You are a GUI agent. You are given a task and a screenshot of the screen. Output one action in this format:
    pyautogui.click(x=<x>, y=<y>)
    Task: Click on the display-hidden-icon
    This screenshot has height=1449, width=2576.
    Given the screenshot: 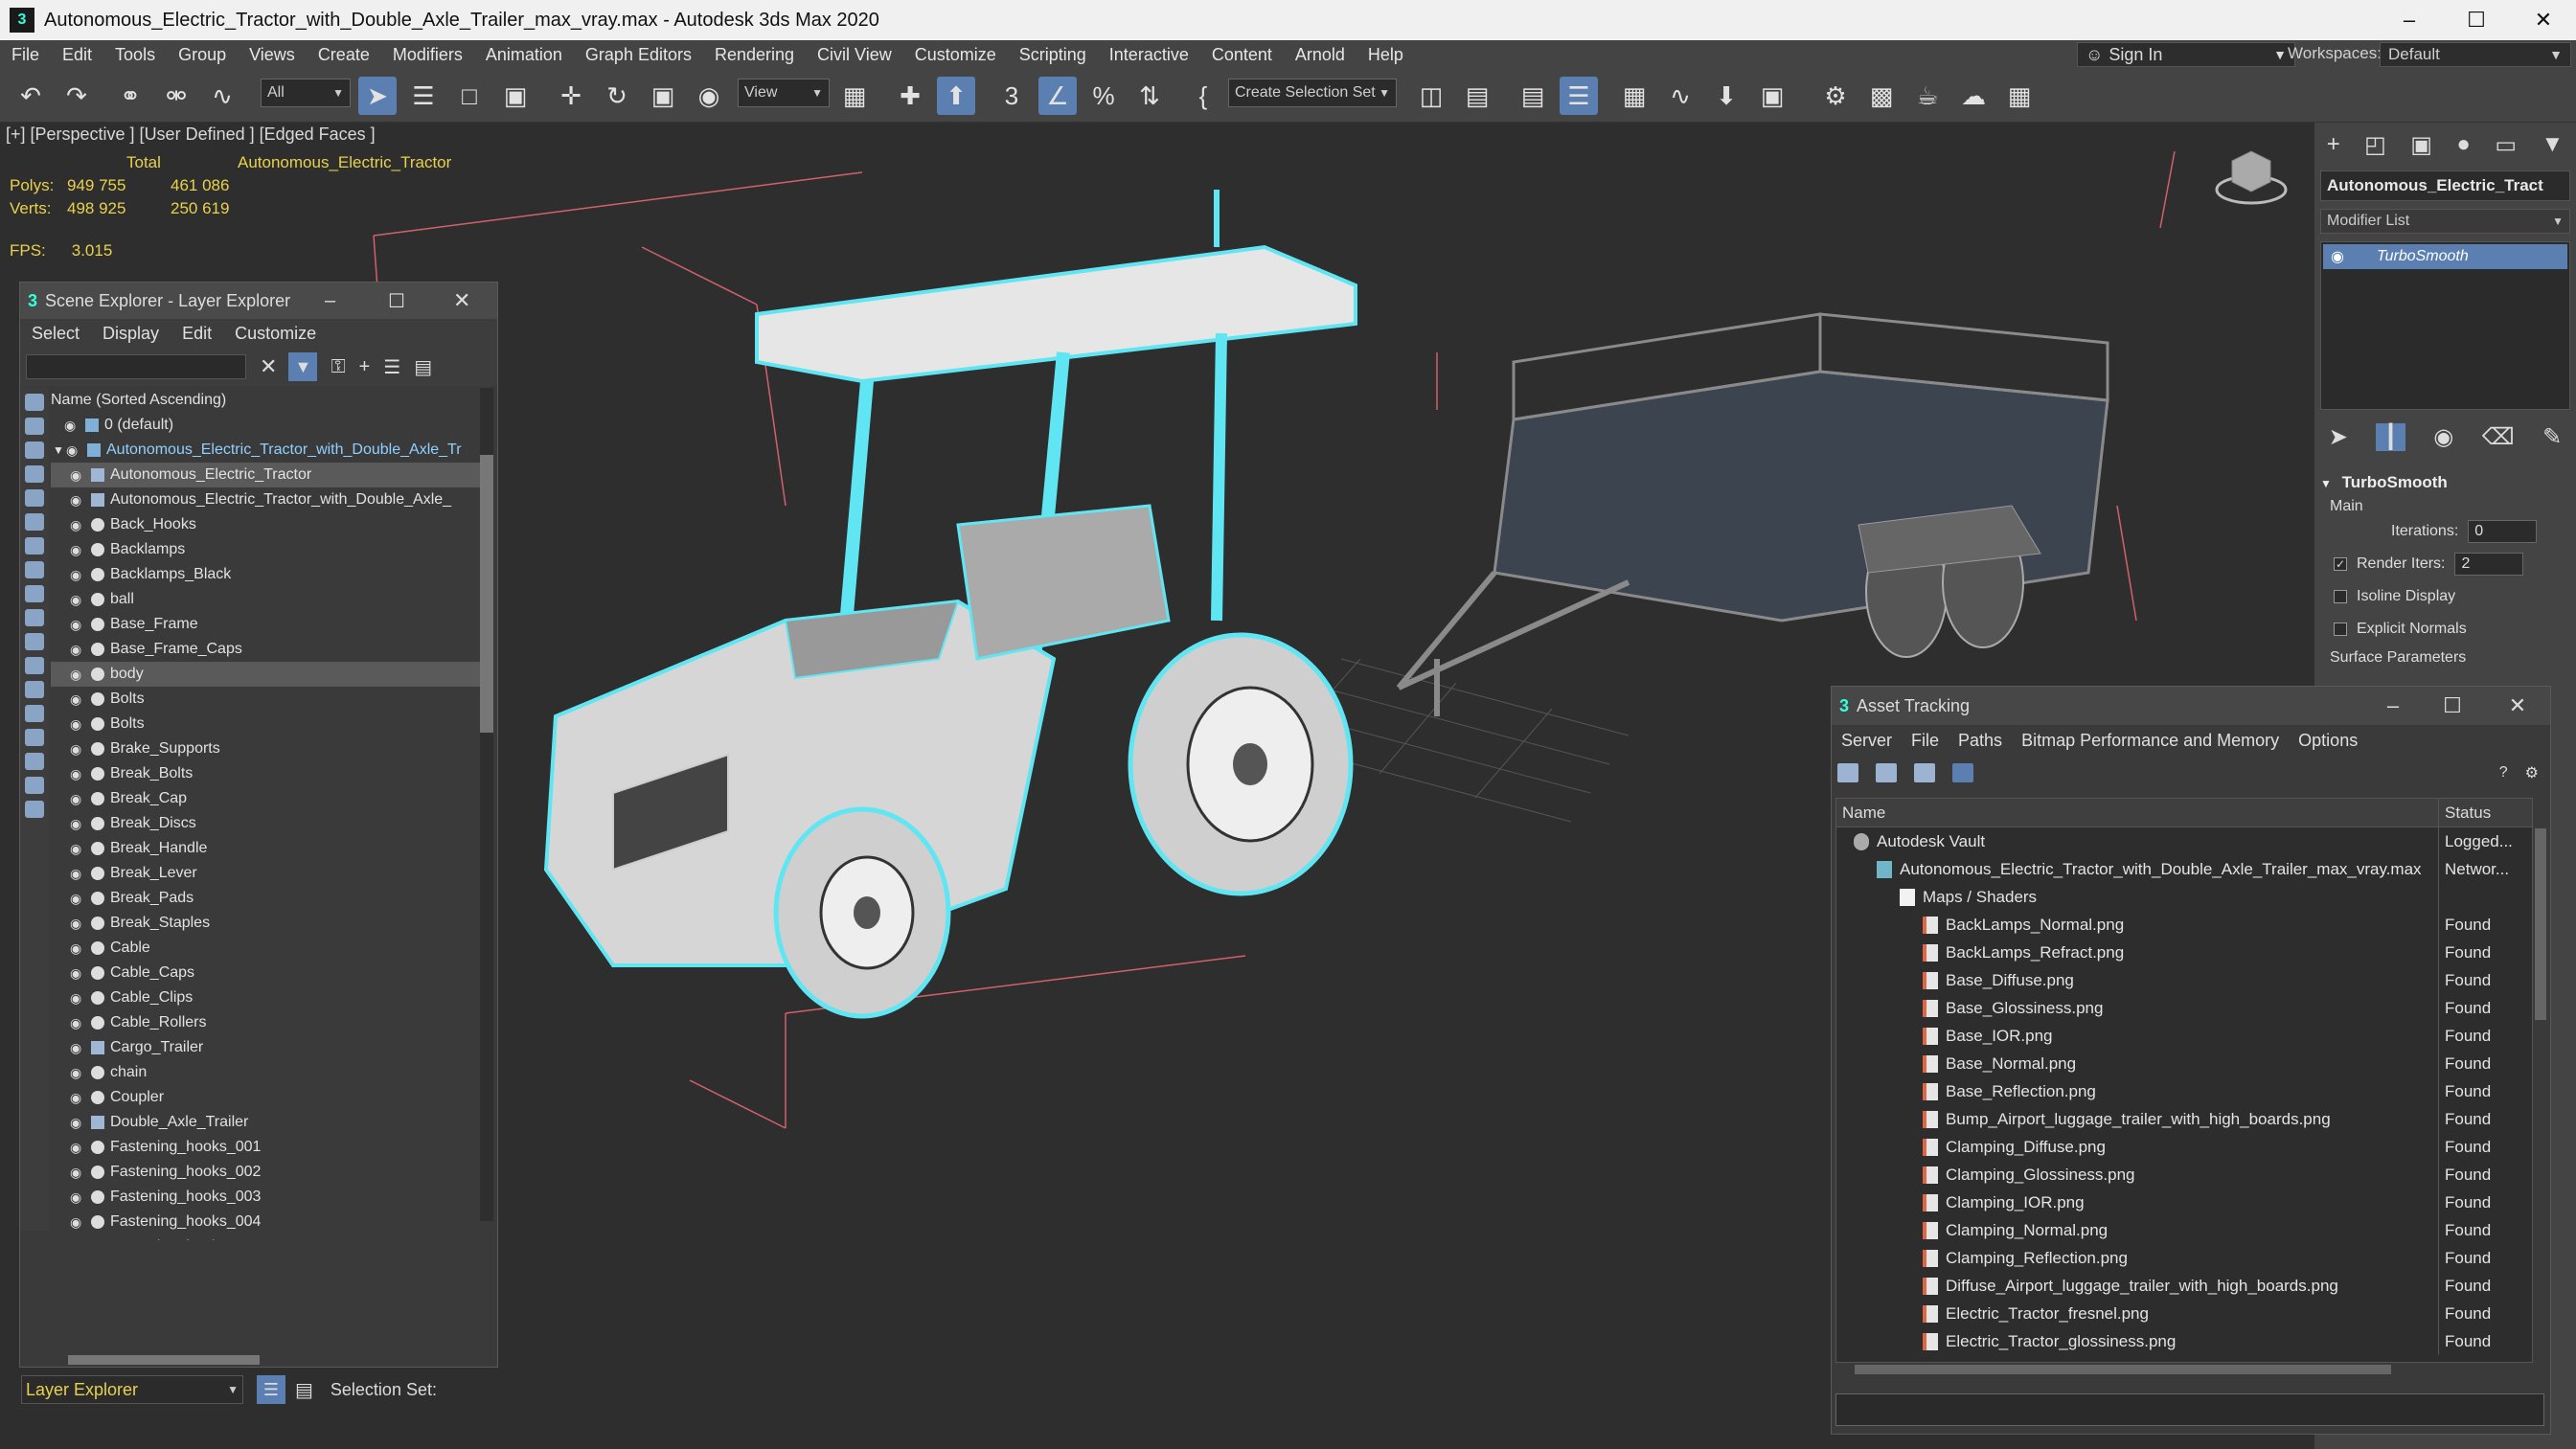 What is the action you would take?
    pyautogui.click(x=34, y=665)
    